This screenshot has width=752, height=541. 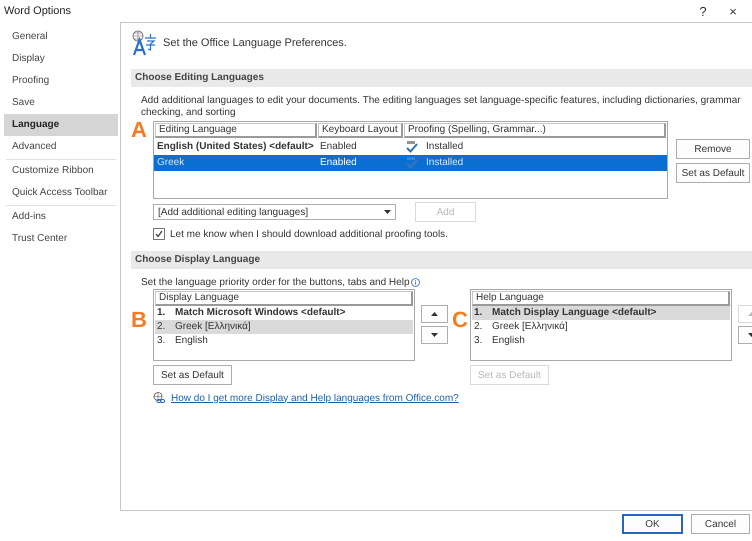 I want to click on window-title: Word Options, so click(x=38, y=11).